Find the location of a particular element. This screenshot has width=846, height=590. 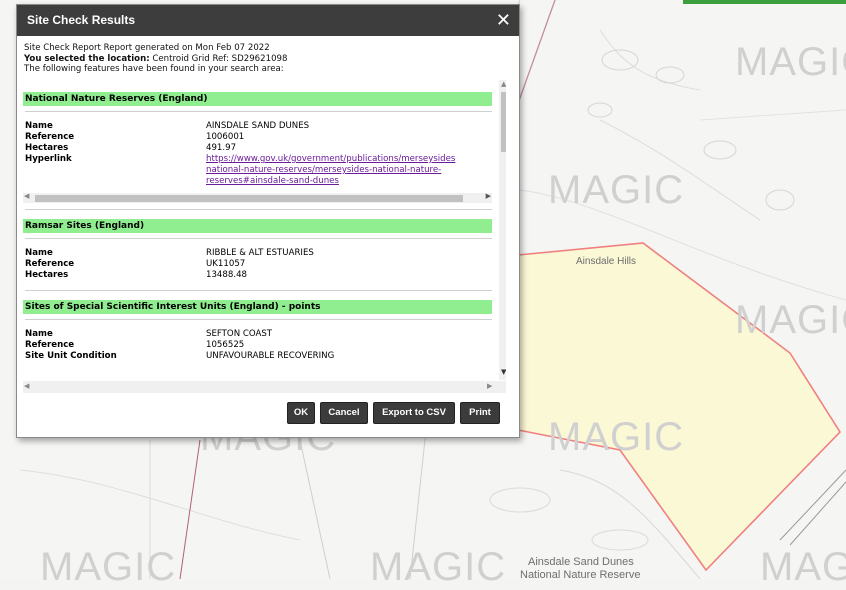

table-row: Name AINSDALE SAND DUNES is located at coordinates (240, 126).